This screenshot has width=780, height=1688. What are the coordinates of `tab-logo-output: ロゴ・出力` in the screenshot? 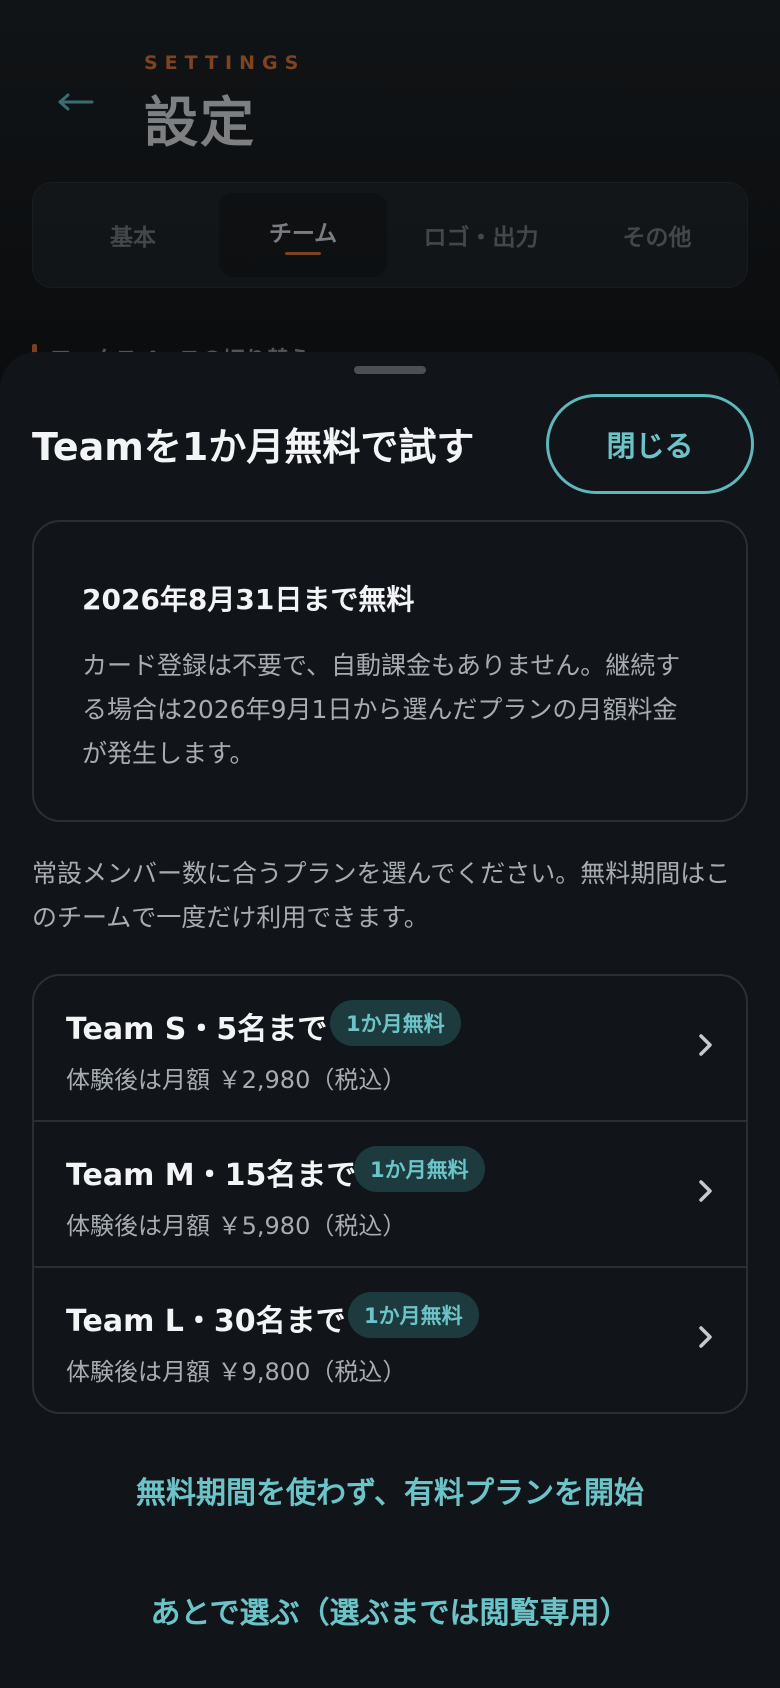 It's located at (481, 235).